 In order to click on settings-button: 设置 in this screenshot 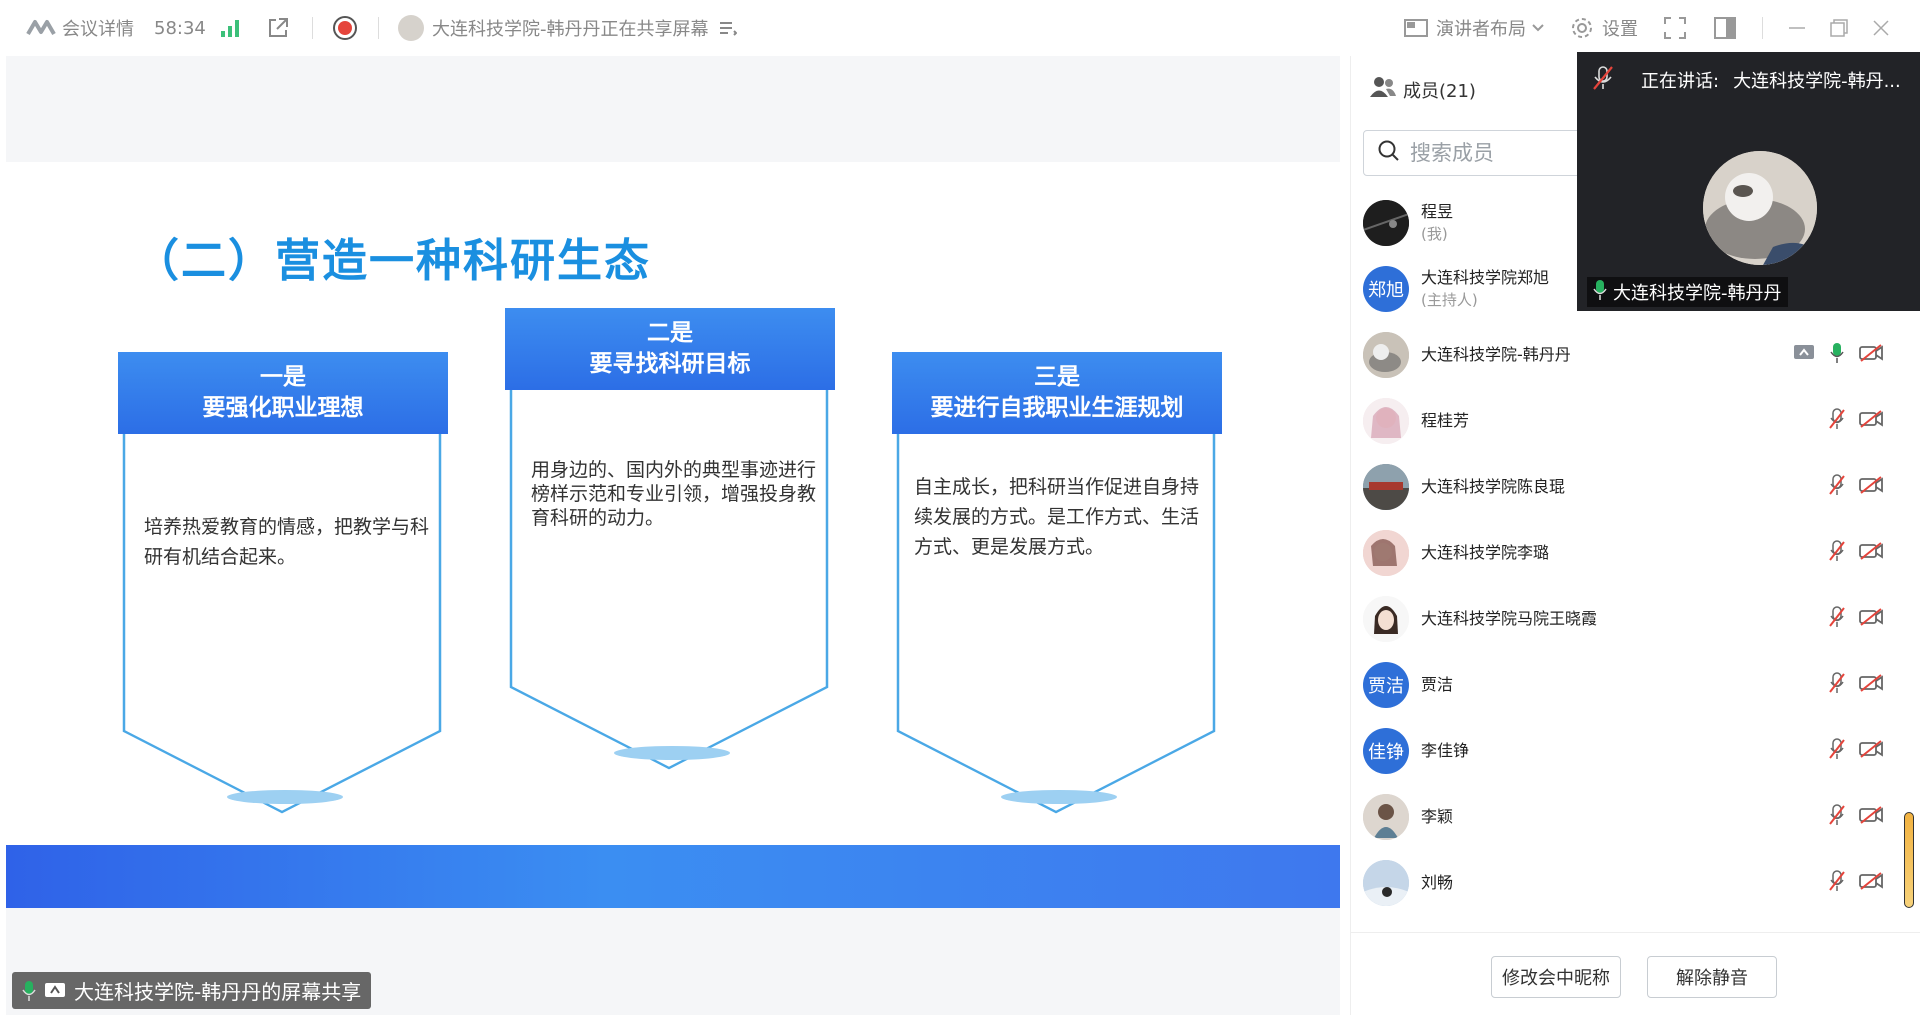, I will do `click(1604, 28)`.